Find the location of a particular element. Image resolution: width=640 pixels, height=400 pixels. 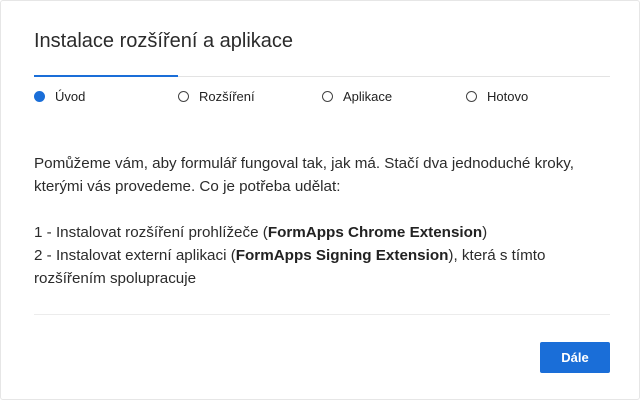

step-label: Úvod is located at coordinates (70, 96).